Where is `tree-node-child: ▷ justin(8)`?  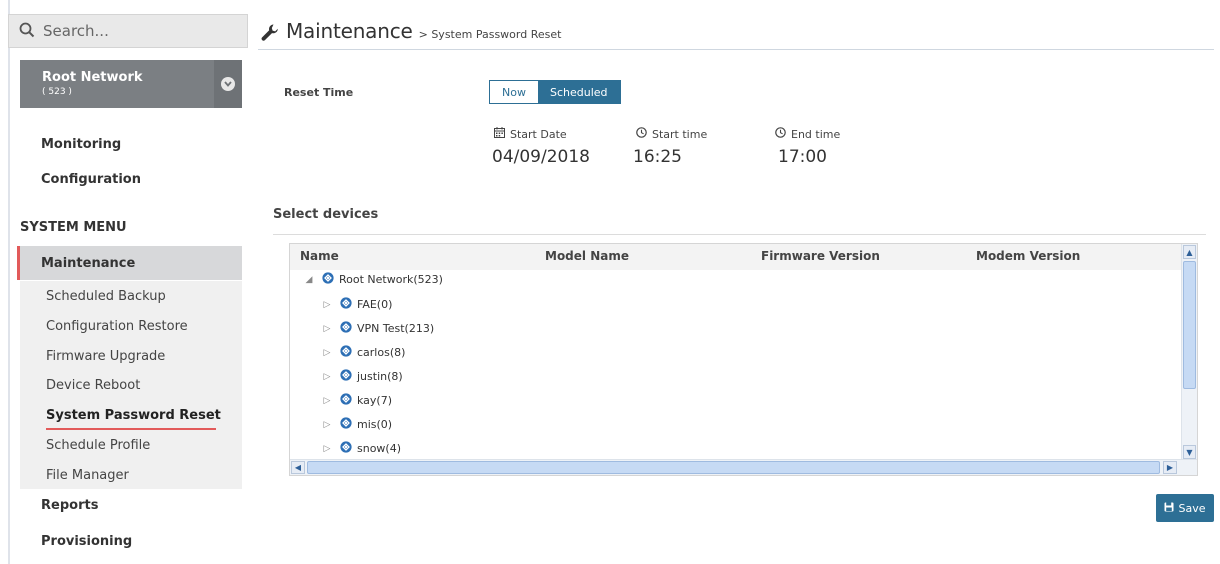
tree-node-child: ▷ justin(8) is located at coordinates (362, 376).